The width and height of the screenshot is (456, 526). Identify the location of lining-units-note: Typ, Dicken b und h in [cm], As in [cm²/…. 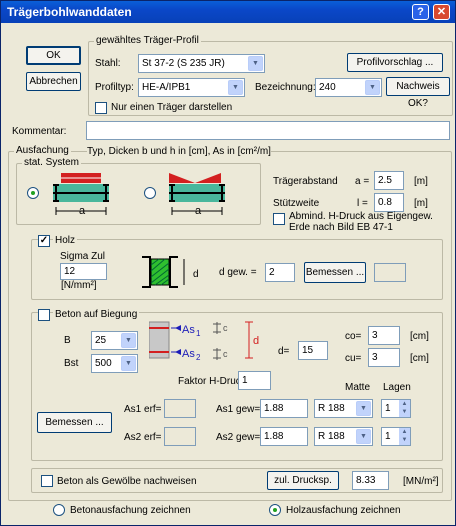
(179, 151).